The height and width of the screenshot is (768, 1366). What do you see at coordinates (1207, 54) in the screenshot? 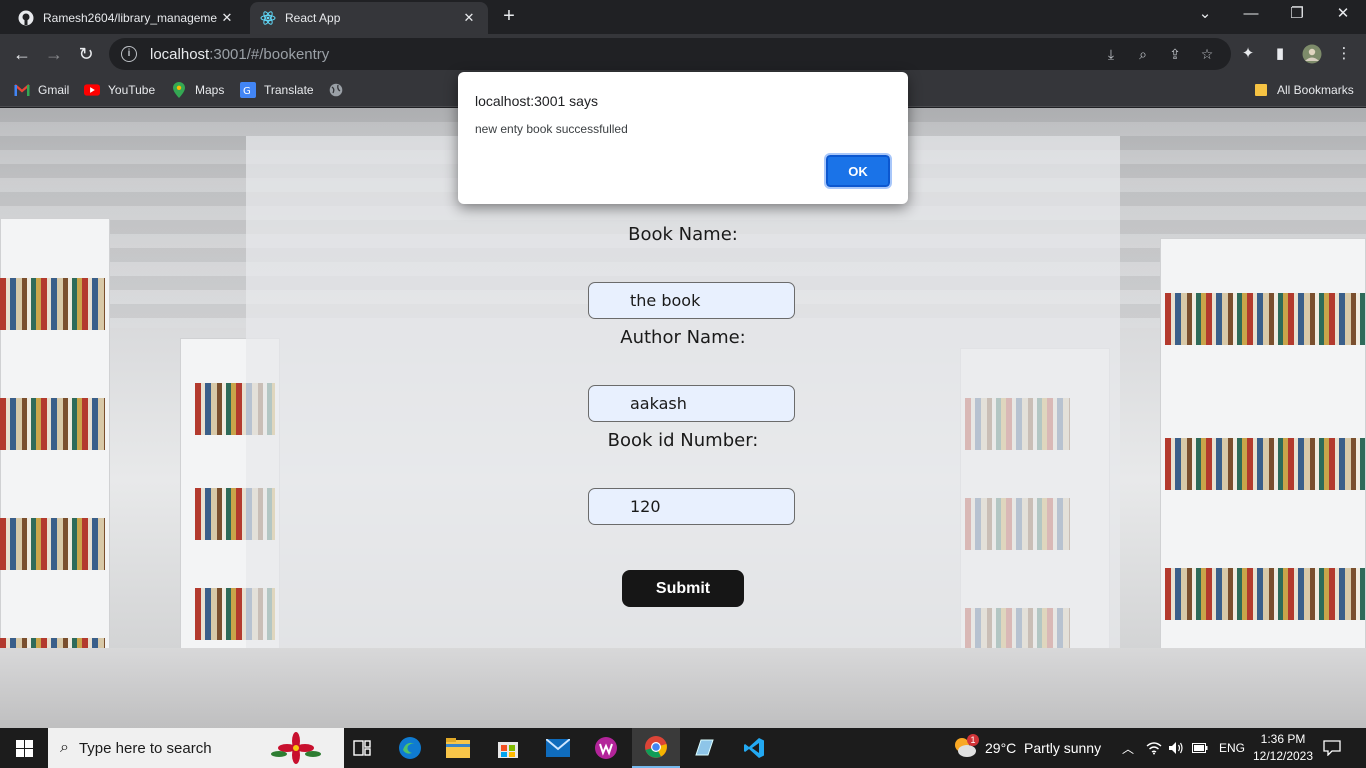
I see `bookmark-star-icon: ☆` at bounding box center [1207, 54].